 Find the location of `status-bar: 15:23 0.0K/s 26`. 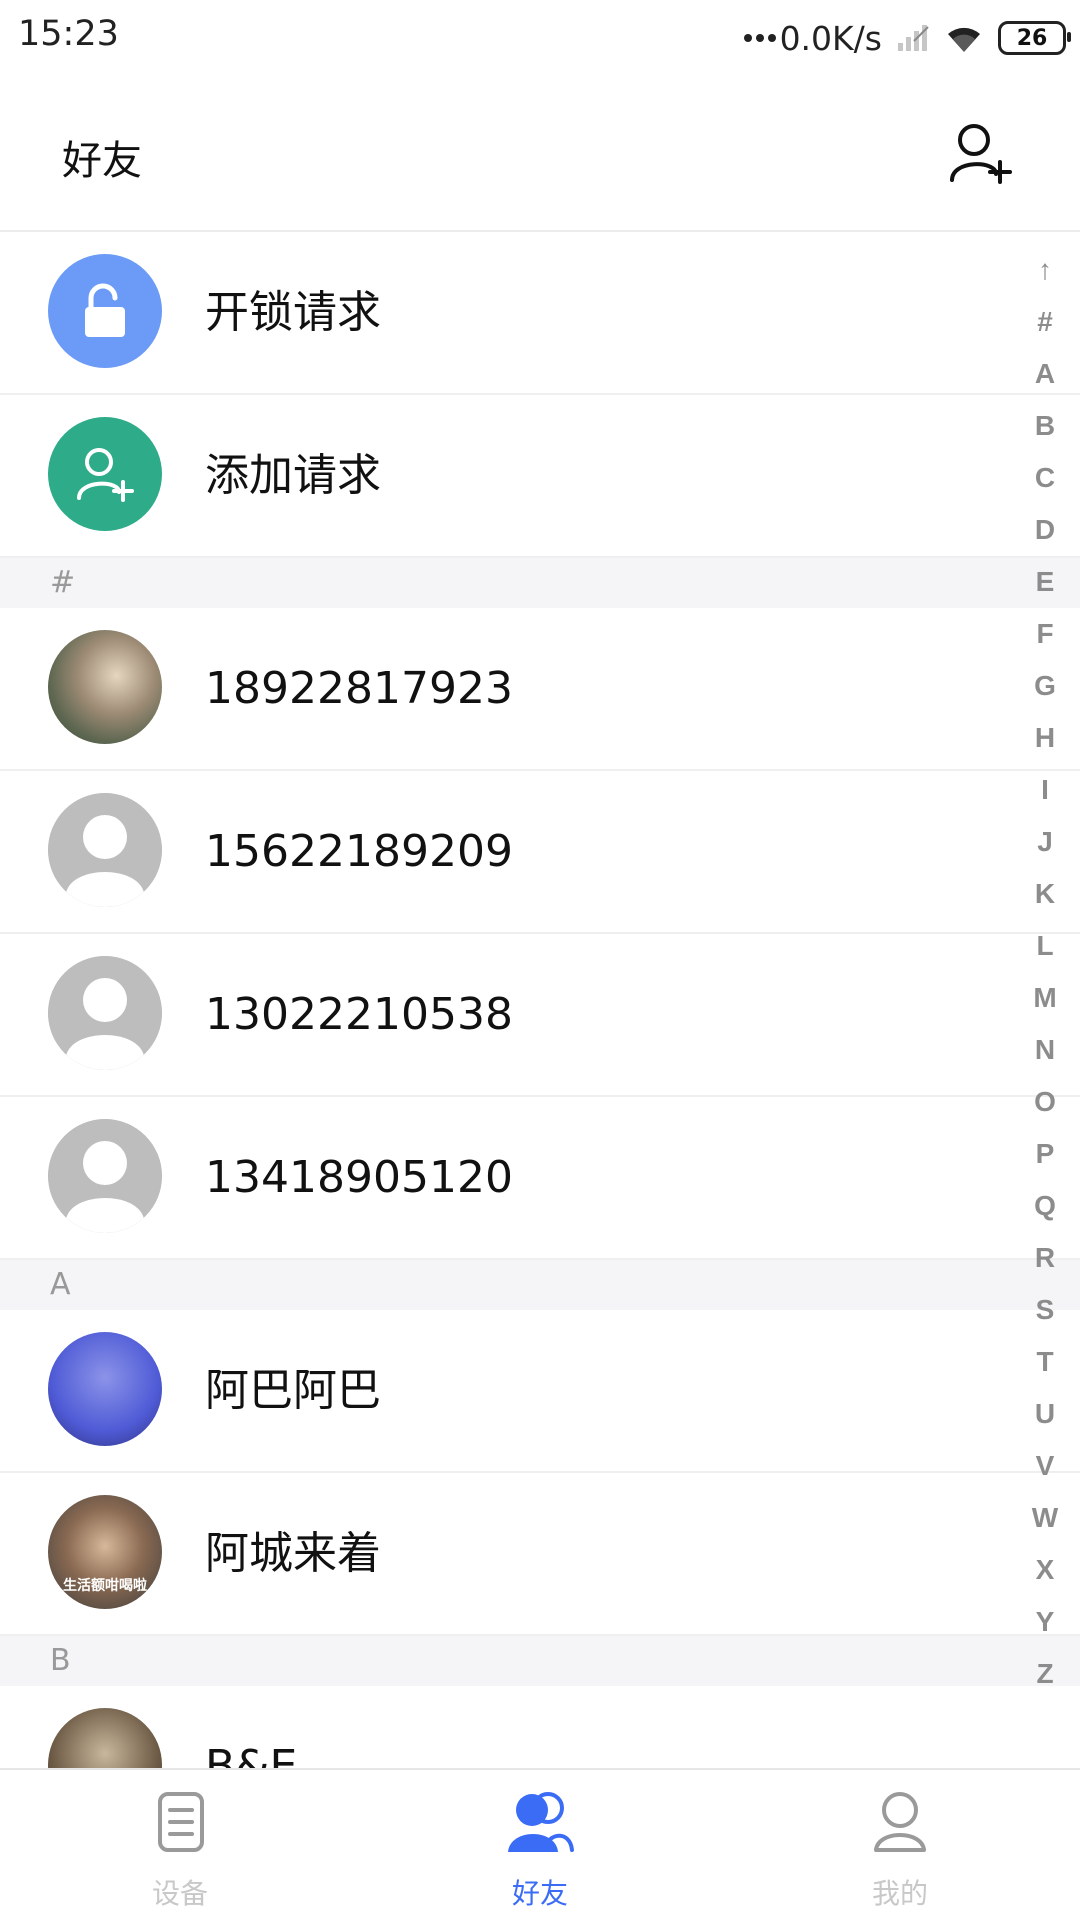

status-bar: 15:23 0.0K/s 26 is located at coordinates (540, 38).